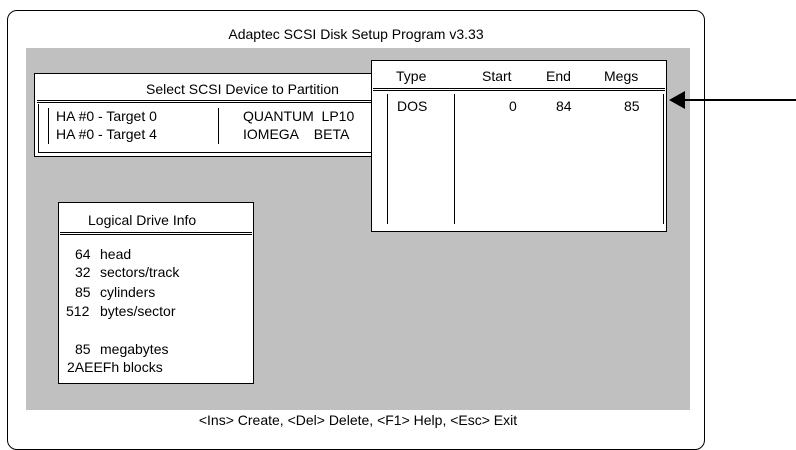 This screenshot has height=450, width=796. I want to click on drive-cylinders-label: cylinders, so click(128, 292).